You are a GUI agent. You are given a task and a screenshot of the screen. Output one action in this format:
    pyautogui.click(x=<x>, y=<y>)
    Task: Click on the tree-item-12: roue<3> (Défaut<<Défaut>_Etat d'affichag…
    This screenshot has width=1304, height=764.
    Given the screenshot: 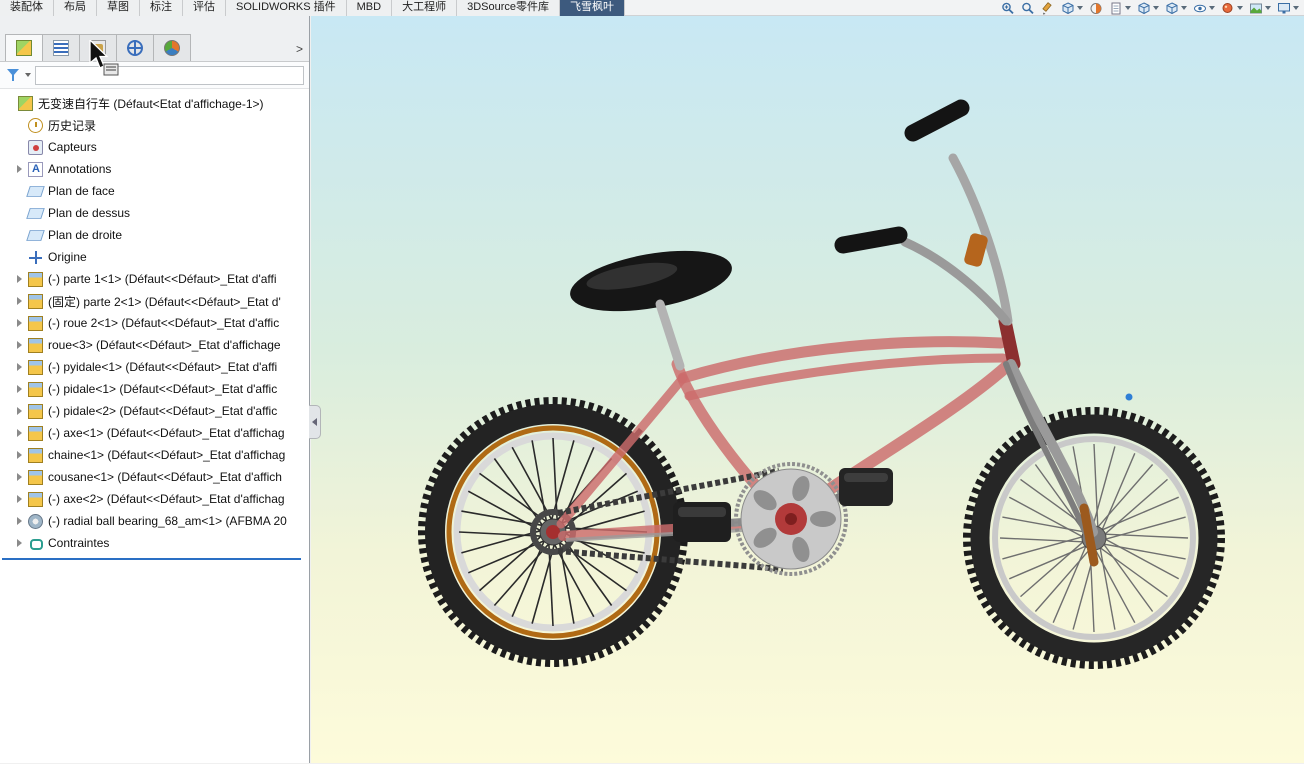 What is the action you would take?
    pyautogui.click(x=154, y=345)
    